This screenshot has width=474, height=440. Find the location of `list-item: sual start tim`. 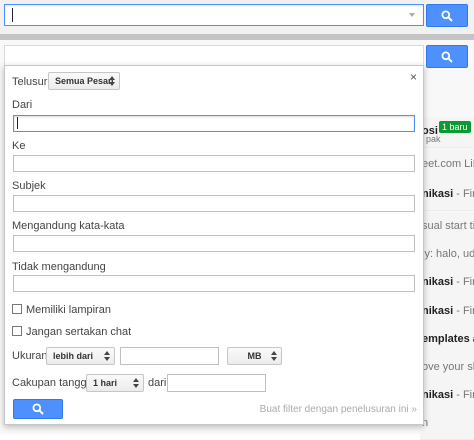

list-item: sual start tim is located at coordinates (447, 227).